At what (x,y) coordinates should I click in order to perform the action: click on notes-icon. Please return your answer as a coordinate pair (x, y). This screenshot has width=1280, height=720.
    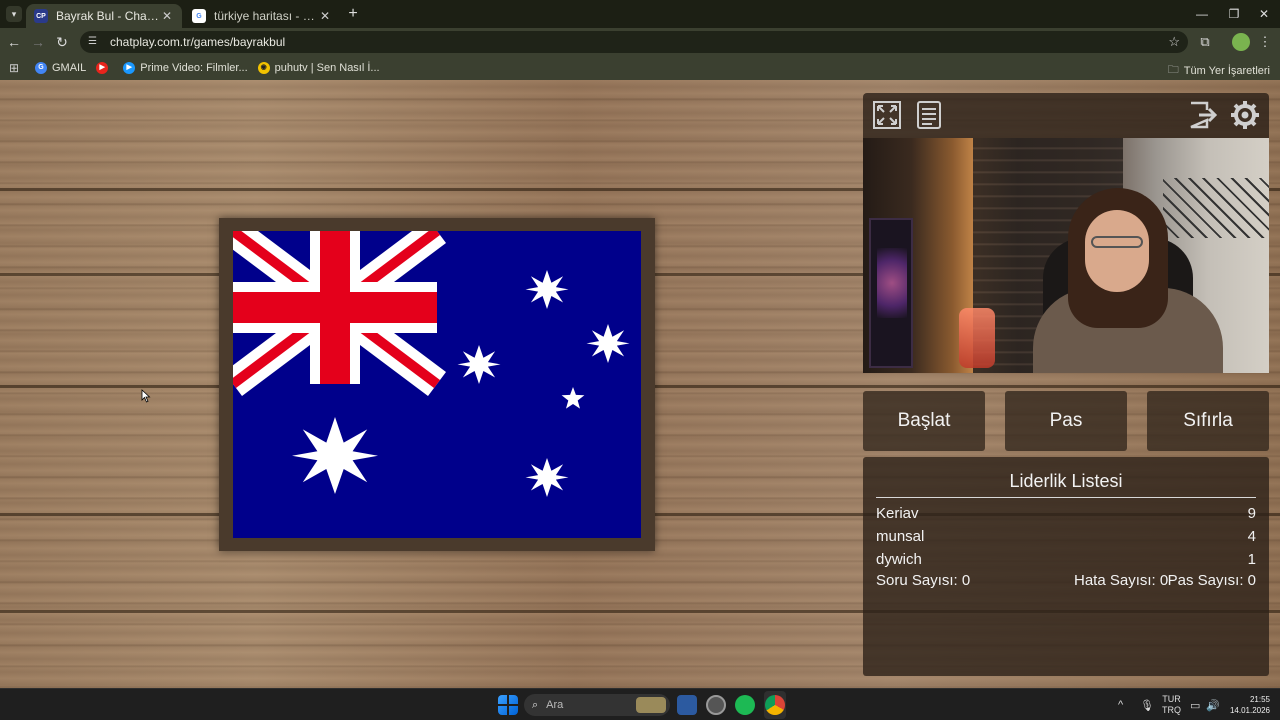
    Looking at the image, I should click on (929, 116).